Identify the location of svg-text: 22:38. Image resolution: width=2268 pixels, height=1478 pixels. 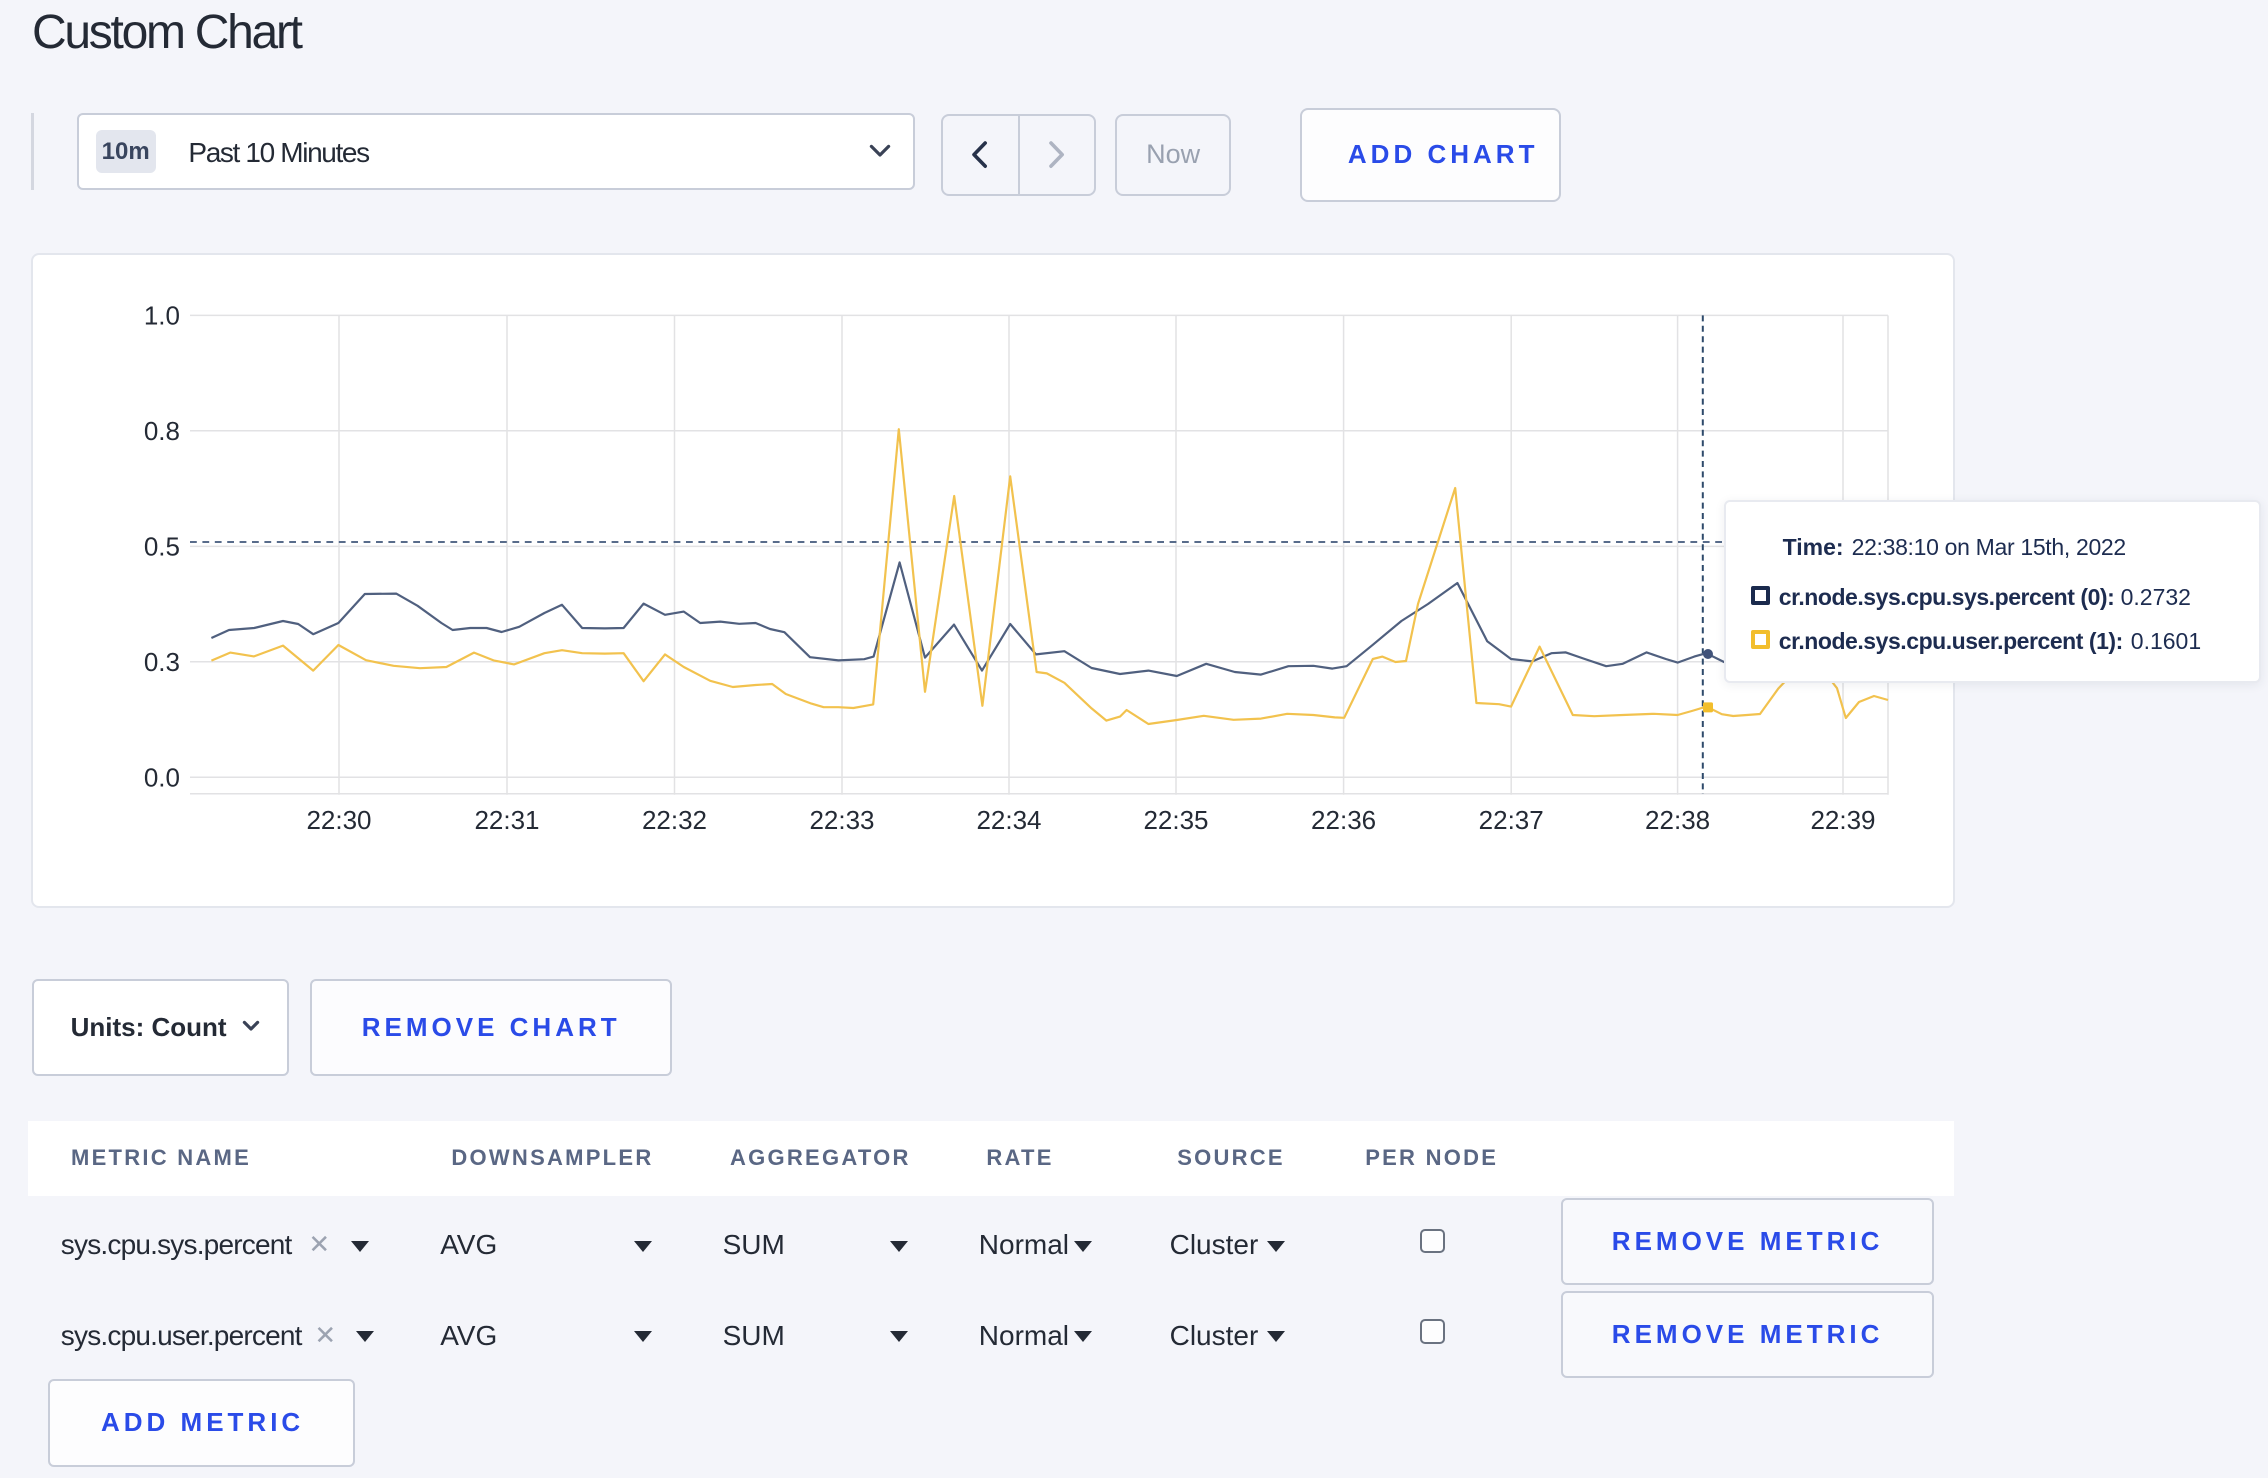
(1677, 820).